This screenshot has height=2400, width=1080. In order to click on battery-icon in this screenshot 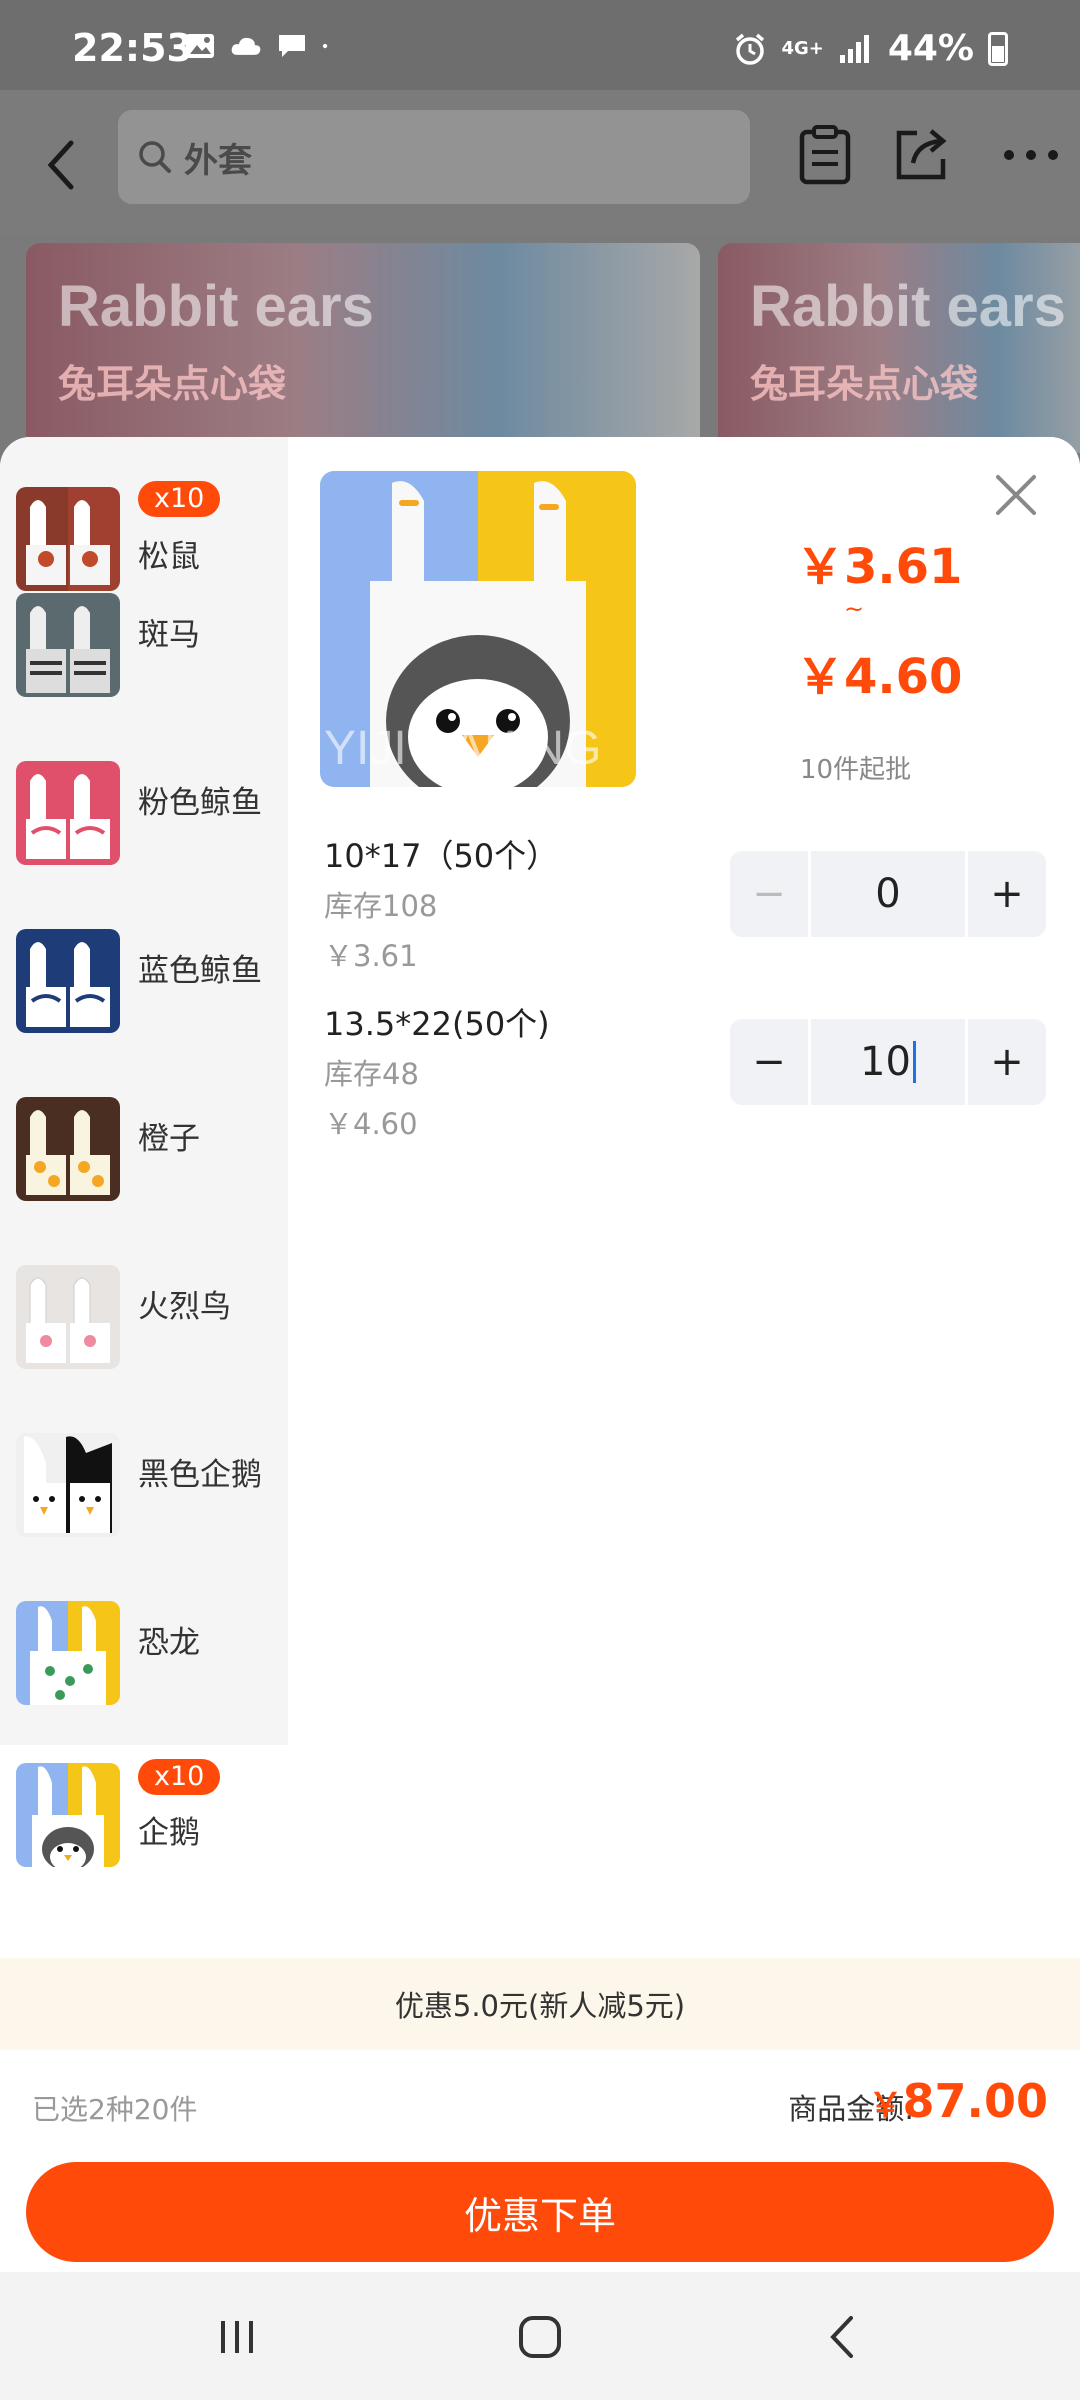, I will do `click(998, 48)`.